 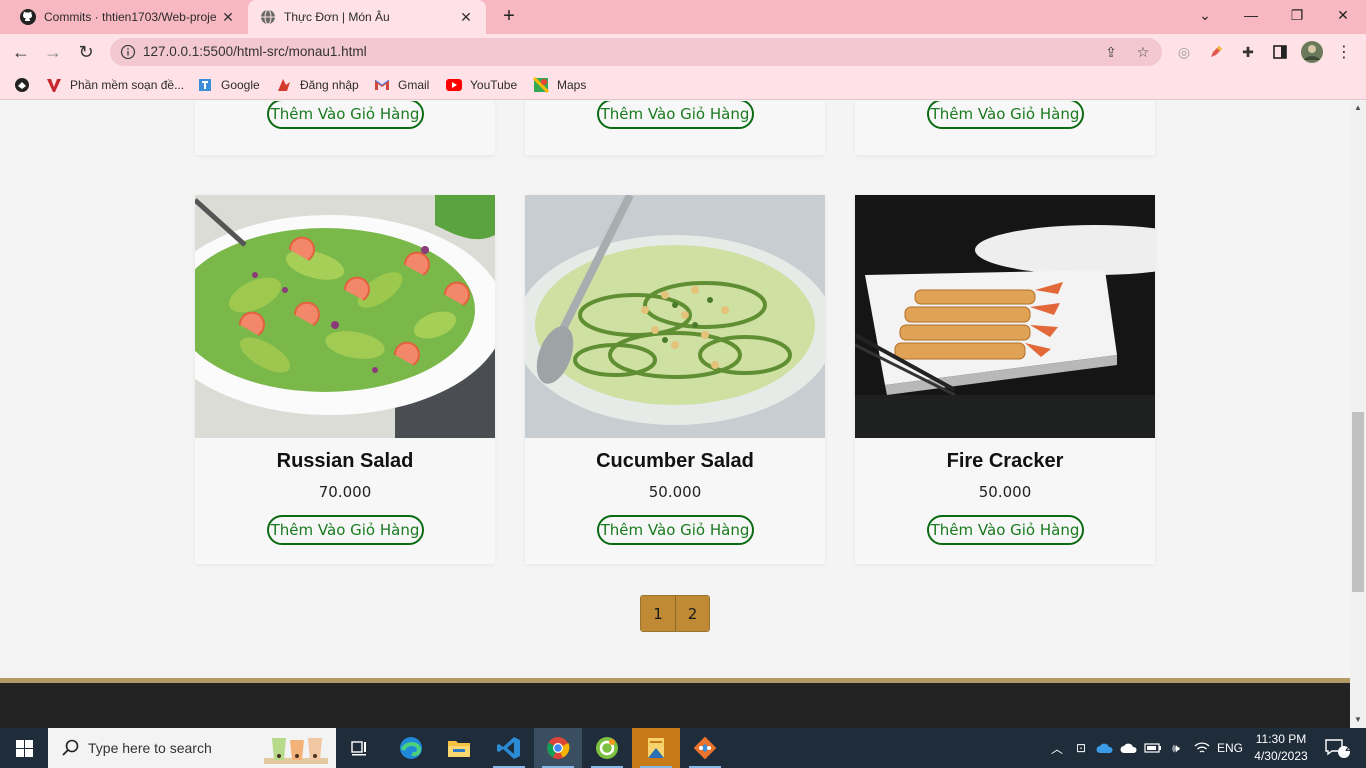 I want to click on notification-count: 2, so click(x=1348, y=748).